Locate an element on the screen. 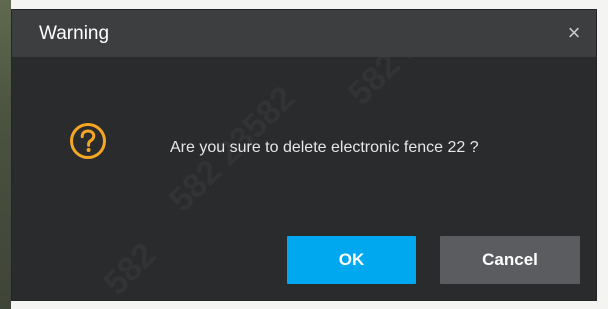 Image resolution: width=608 pixels, height=309 pixels. question-icon is located at coordinates (88, 141).